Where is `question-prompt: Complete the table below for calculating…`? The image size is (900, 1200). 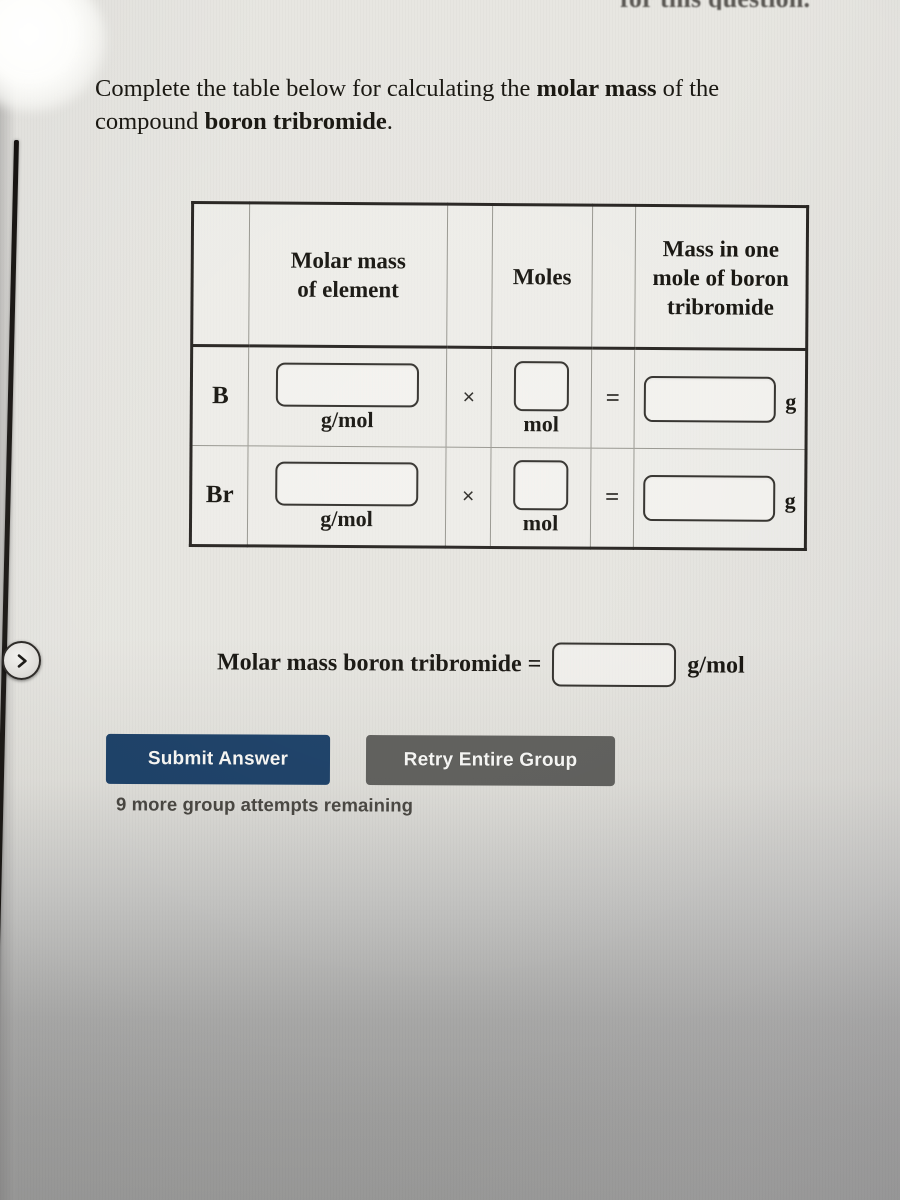
question-prompt: Complete the table below for calculating… is located at coordinates (460, 105).